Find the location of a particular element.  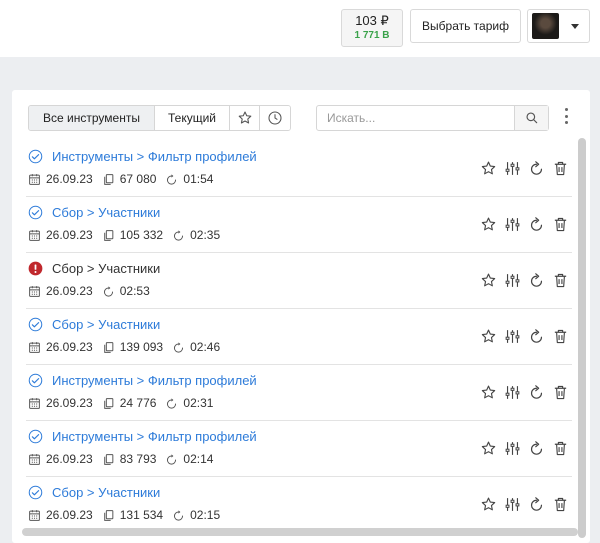

timer-icon is located at coordinates (179, 347).